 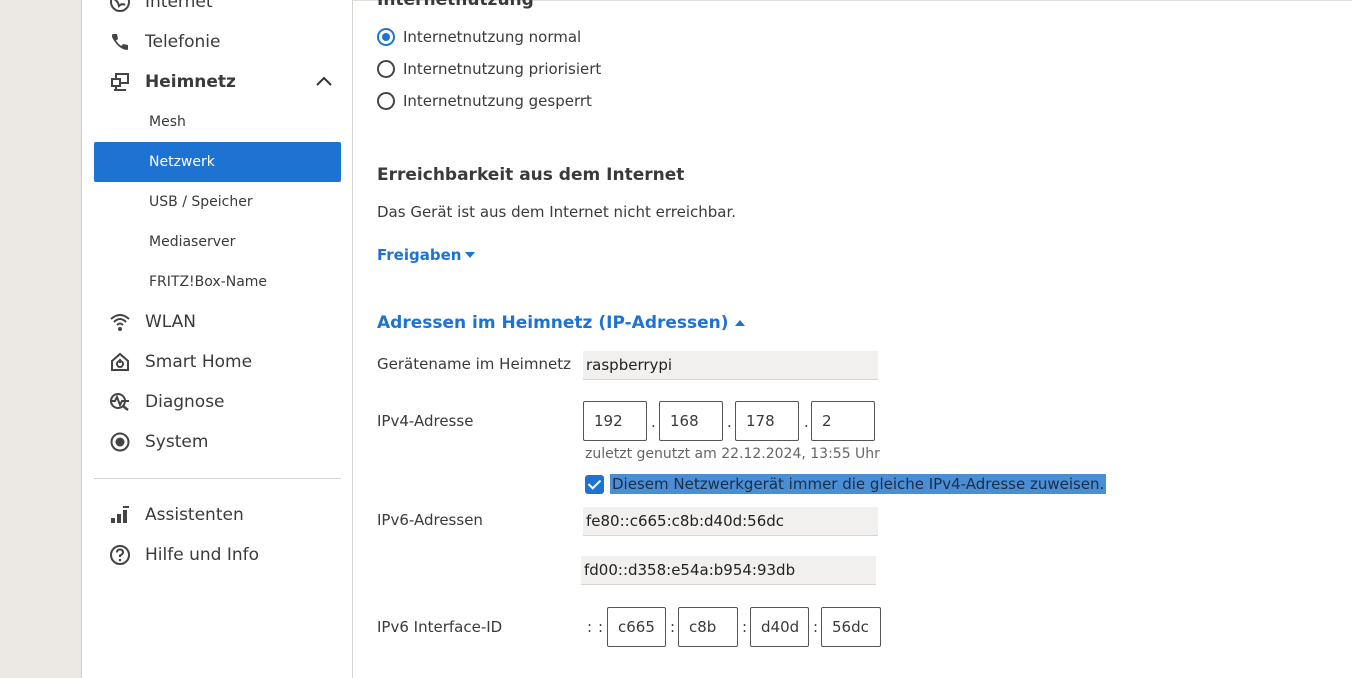 What do you see at coordinates (217, 478) in the screenshot?
I see `sidebar-divider` at bounding box center [217, 478].